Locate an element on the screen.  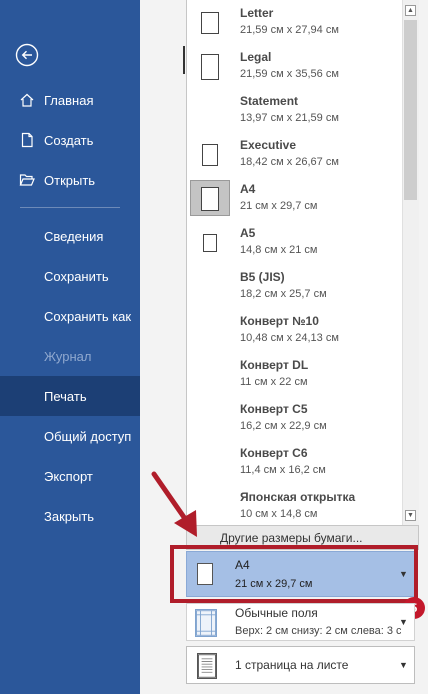
nav-print: Печать is located at coordinates (70, 396).